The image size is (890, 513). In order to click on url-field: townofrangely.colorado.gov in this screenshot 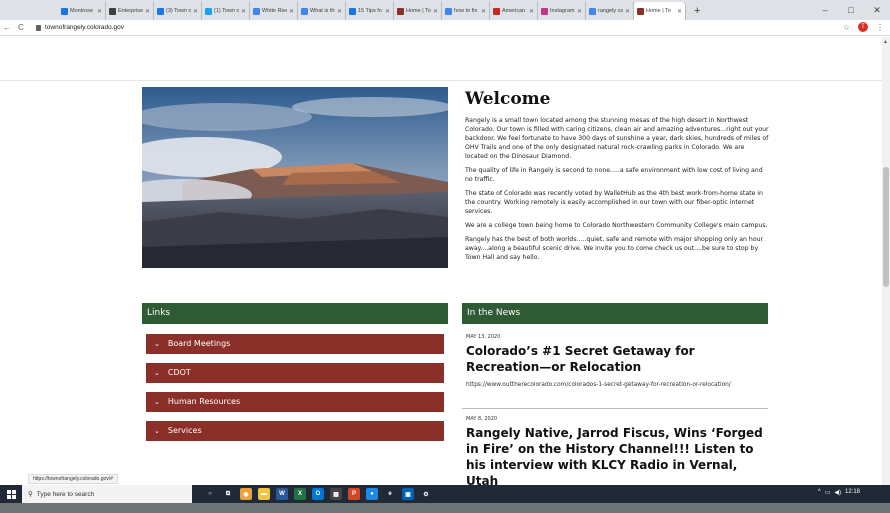, I will do `click(80, 27)`.